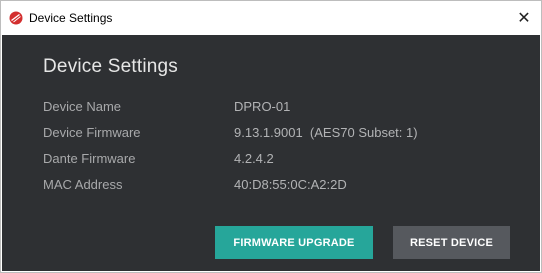 The width and height of the screenshot is (542, 273). Describe the element at coordinates (451, 242) in the screenshot. I see `reset-device-button: RESET DEVICE` at that location.